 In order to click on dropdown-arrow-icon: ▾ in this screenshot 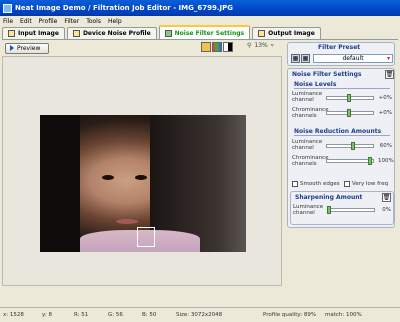, I will do `click(388, 58)`.